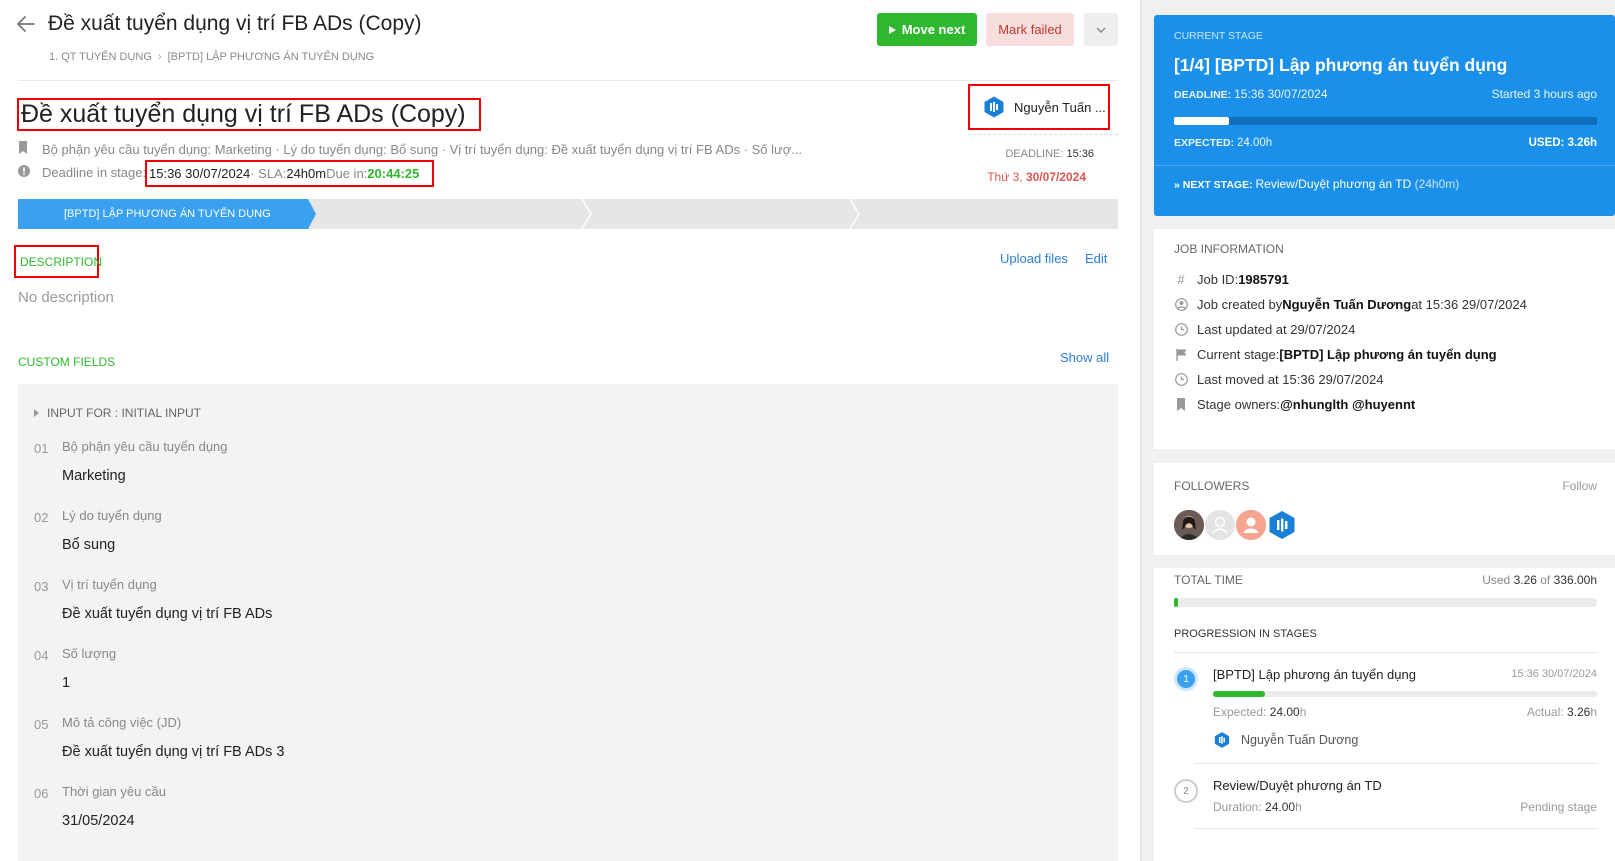 Image resolution: width=1615 pixels, height=861 pixels. Describe the element at coordinates (1435, 184) in the screenshot. I see `next-stage-duration: (24h0m)` at that location.